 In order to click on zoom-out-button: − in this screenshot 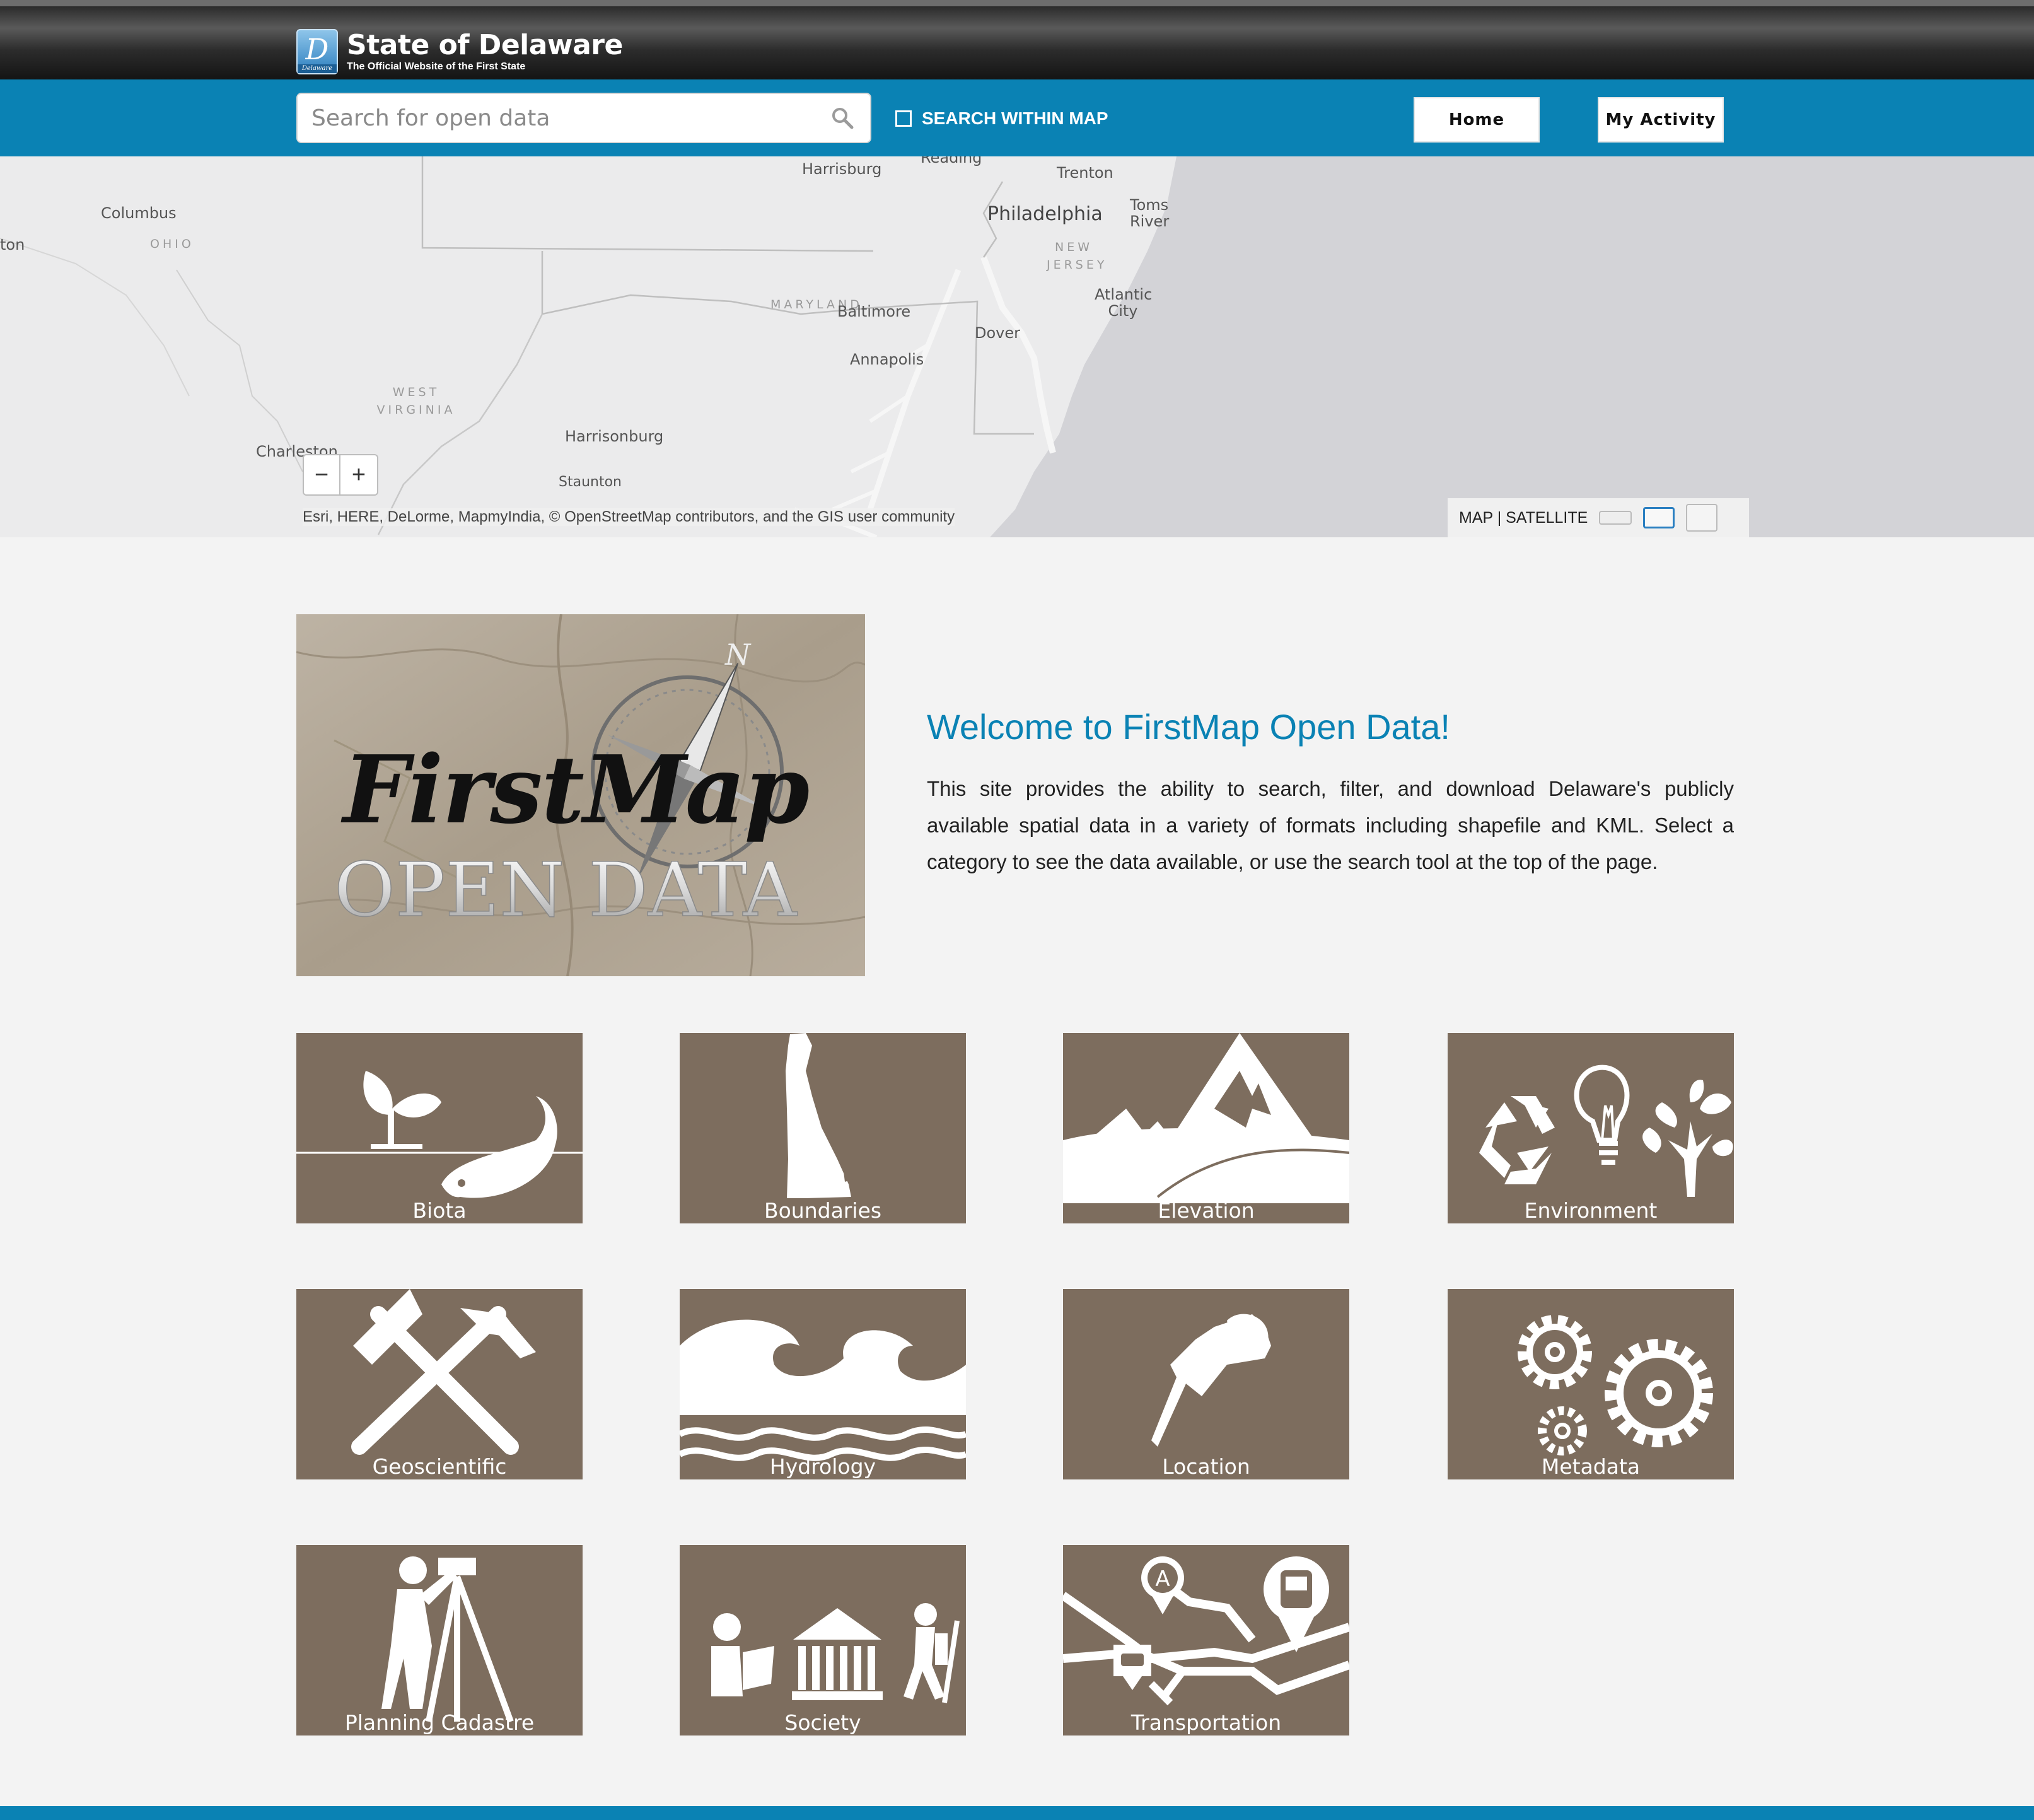, I will do `click(322, 474)`.